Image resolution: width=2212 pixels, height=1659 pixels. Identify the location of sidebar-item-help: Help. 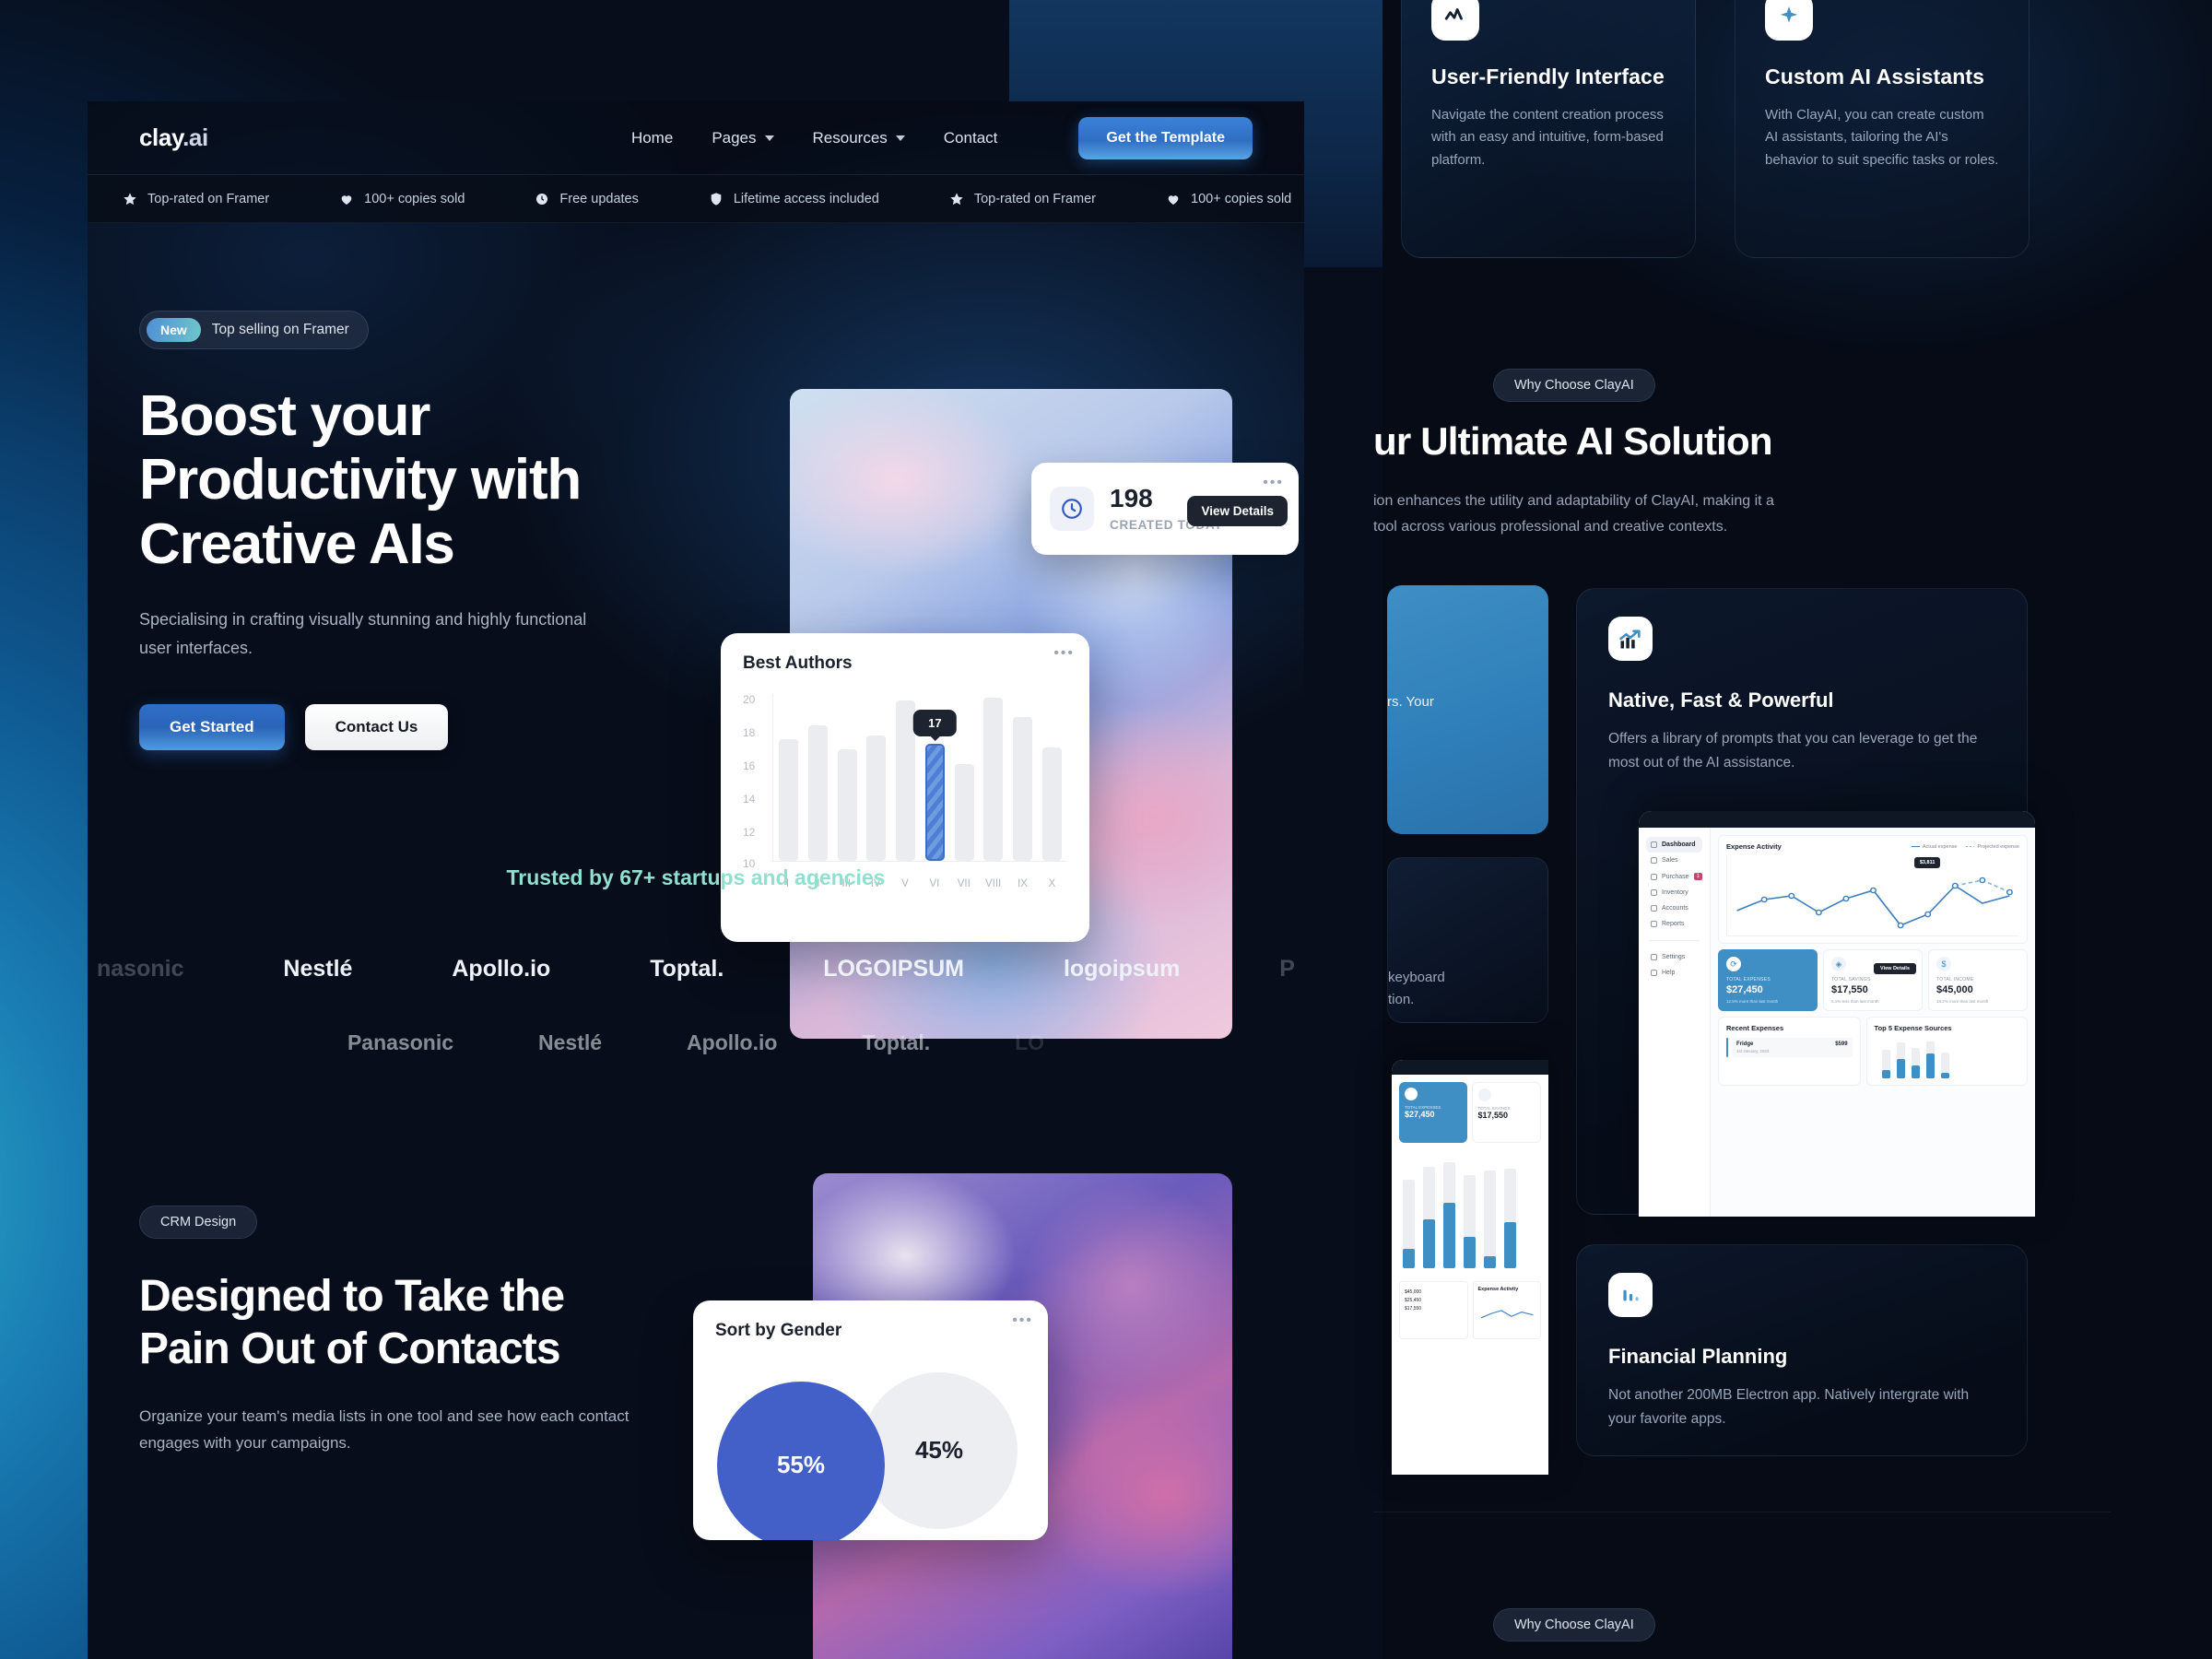
(1674, 973).